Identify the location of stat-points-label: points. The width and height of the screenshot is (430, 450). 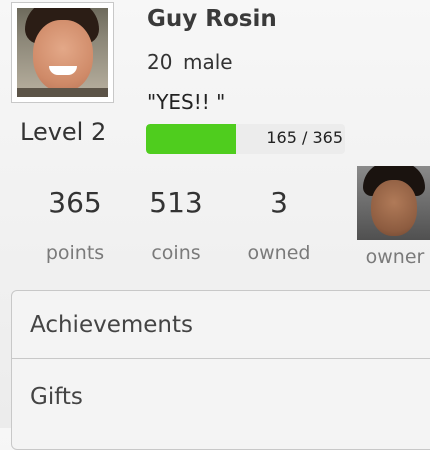
(75, 253).